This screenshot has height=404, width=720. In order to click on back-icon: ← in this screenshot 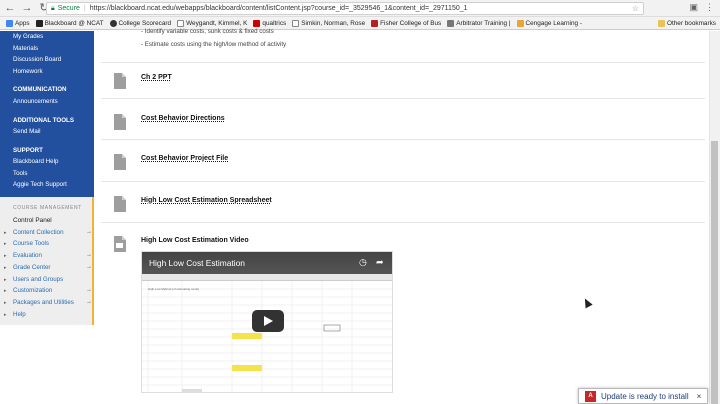, I will do `click(10, 8)`.